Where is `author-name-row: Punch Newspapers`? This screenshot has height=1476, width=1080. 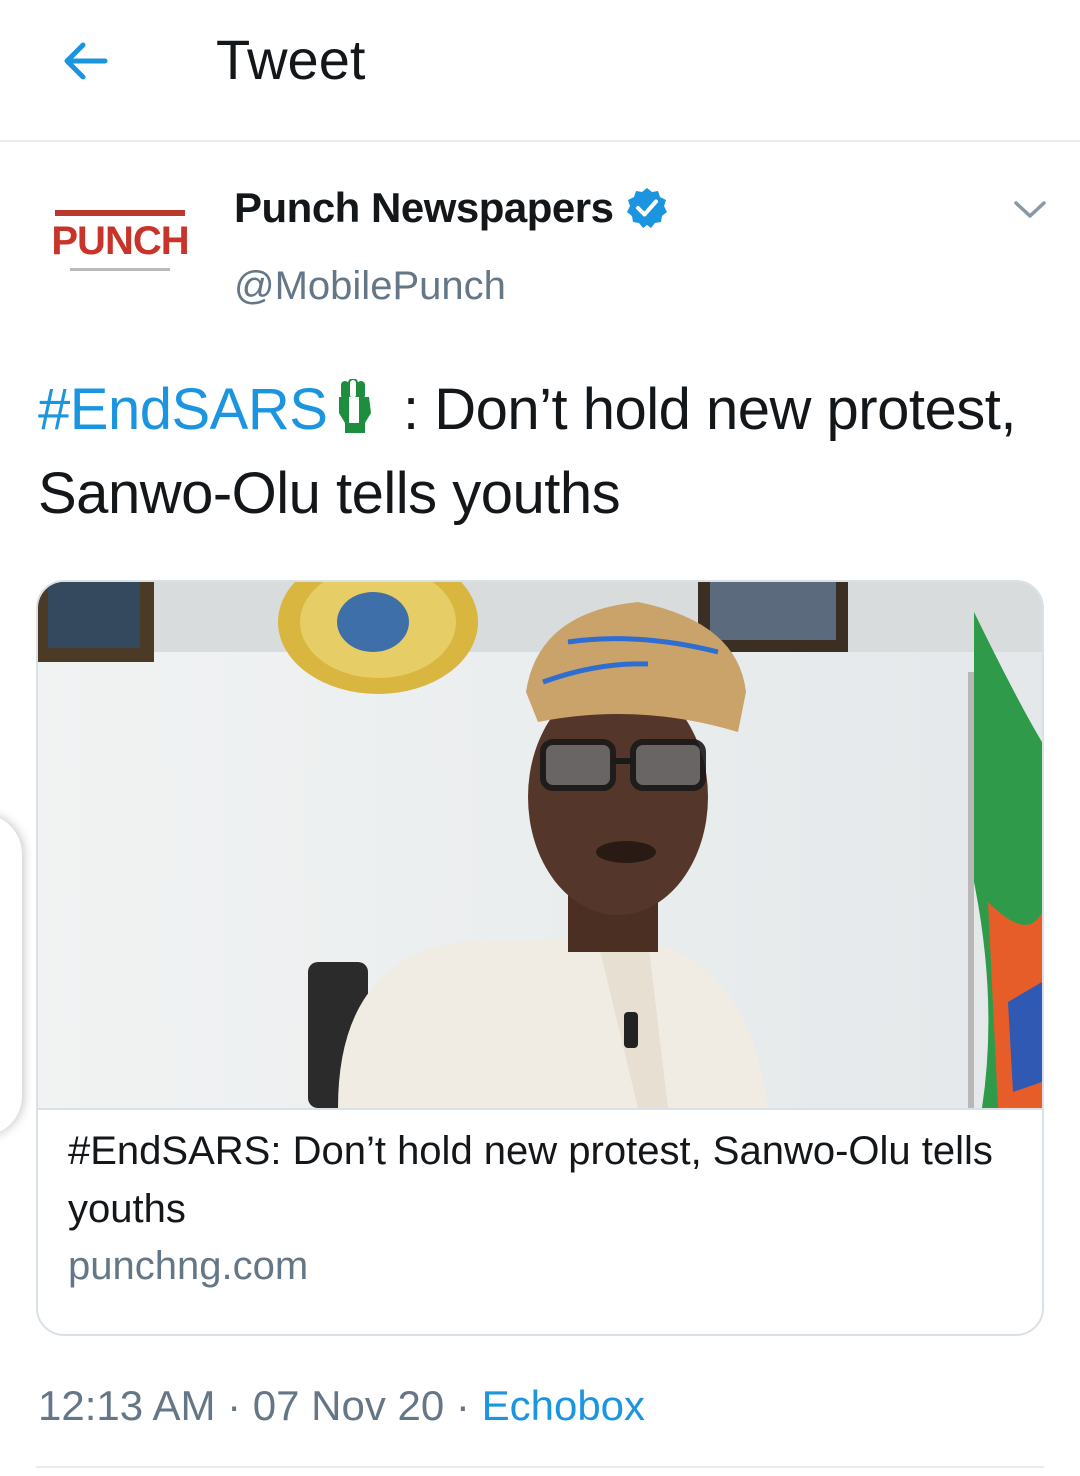 author-name-row: Punch Newspapers is located at coordinates (451, 208).